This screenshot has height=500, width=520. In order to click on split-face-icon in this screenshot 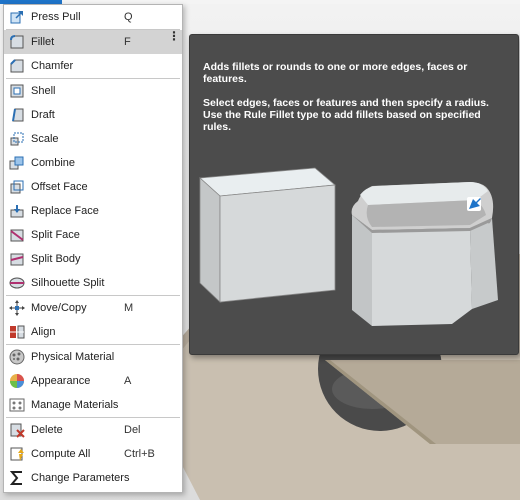, I will do `click(17, 235)`.